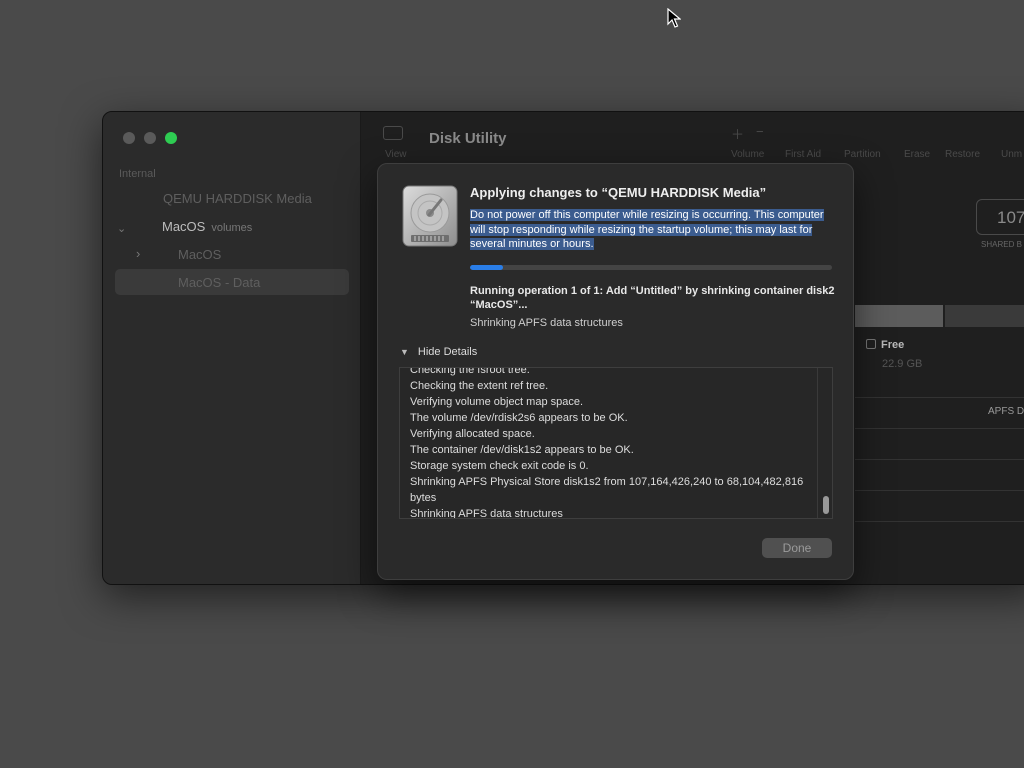  I want to click on progress-bar-fill, so click(486, 267).